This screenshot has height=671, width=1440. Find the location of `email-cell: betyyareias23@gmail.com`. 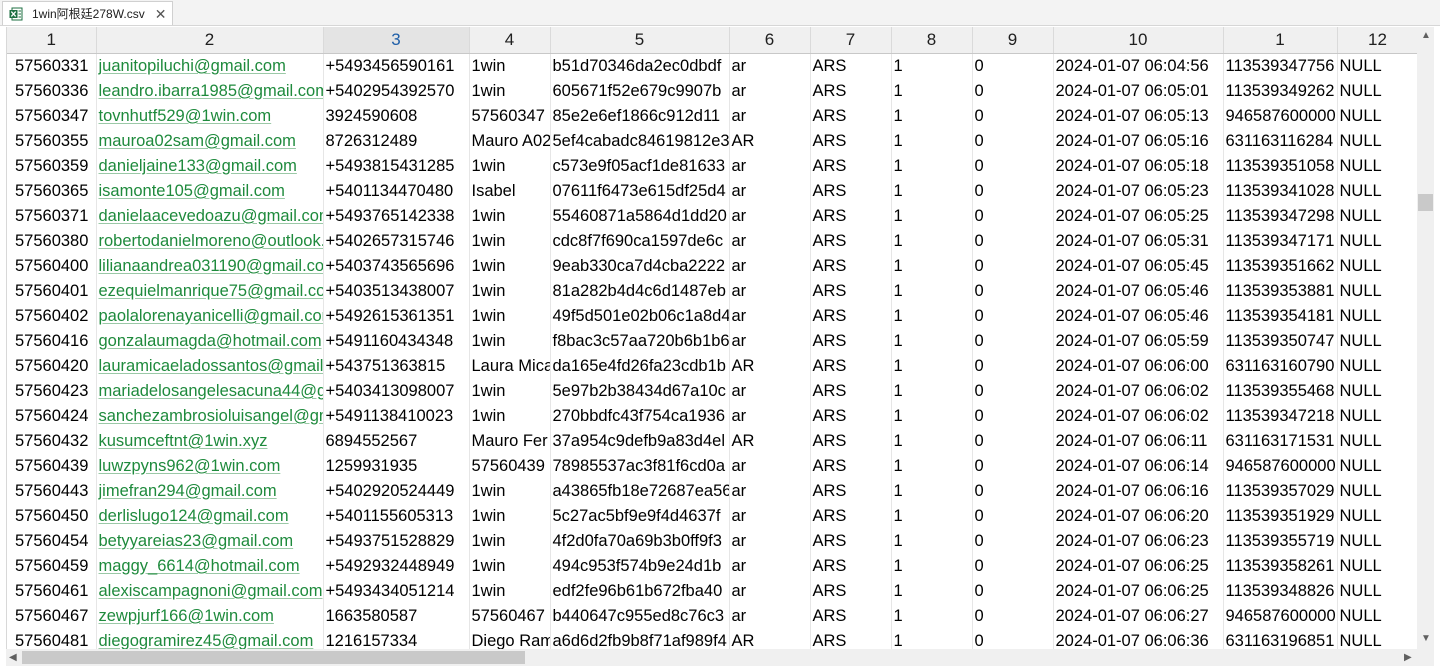

email-cell: betyyareias23@gmail.com is located at coordinates (210, 541).